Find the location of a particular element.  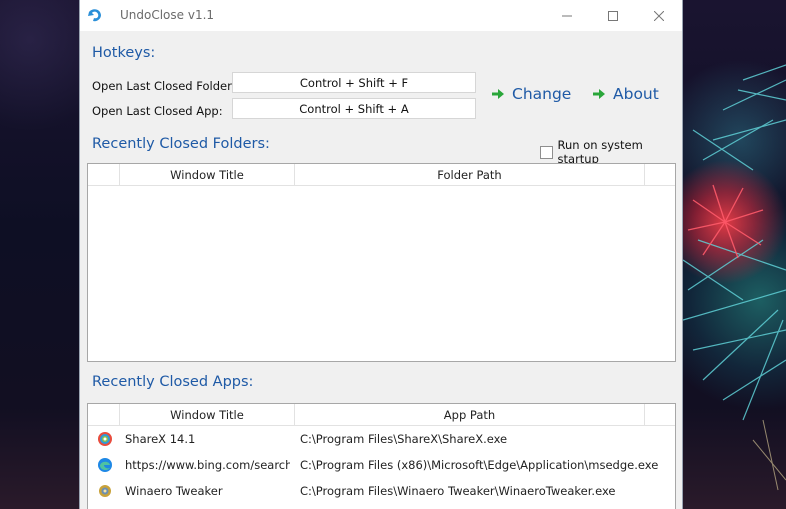

recent-apps-heading: Recently Closed Apps: is located at coordinates (173, 382).